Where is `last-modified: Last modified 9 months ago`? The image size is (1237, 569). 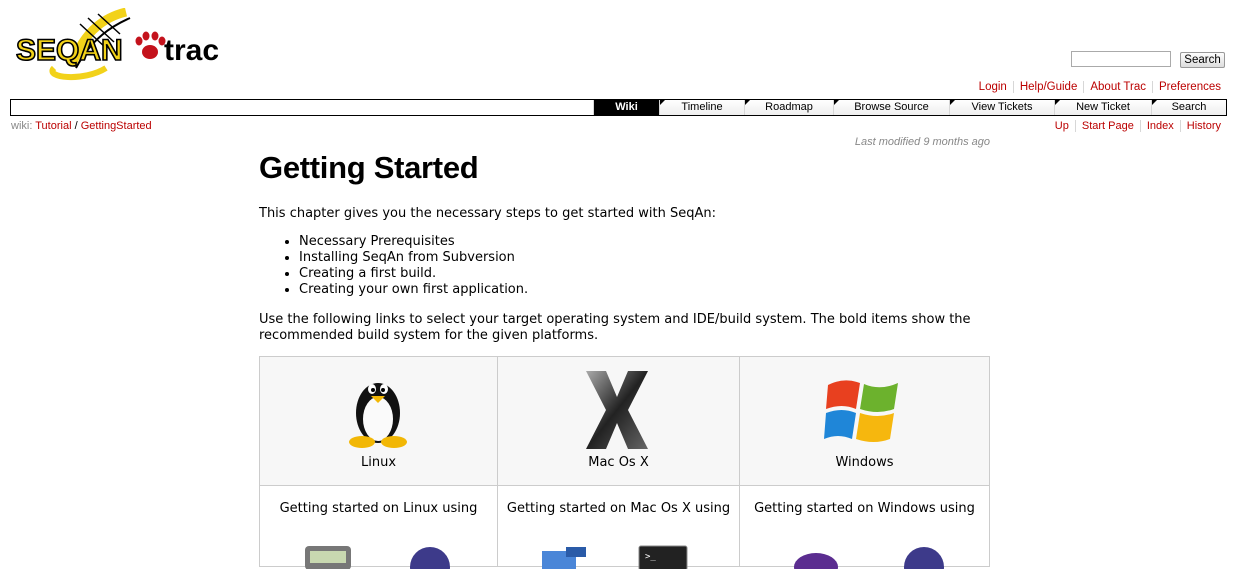
last-modified: Last modified 9 months ago is located at coordinates (922, 142).